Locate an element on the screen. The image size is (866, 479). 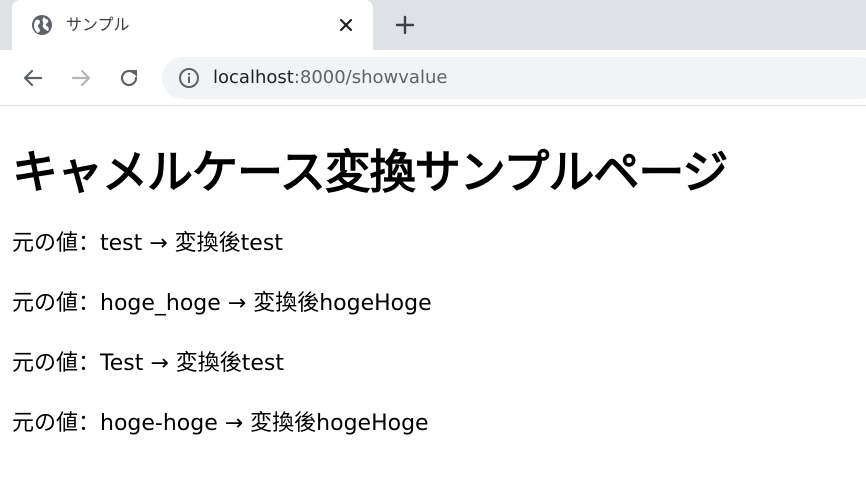
browser-tab: サンプル is located at coordinates (192, 25).